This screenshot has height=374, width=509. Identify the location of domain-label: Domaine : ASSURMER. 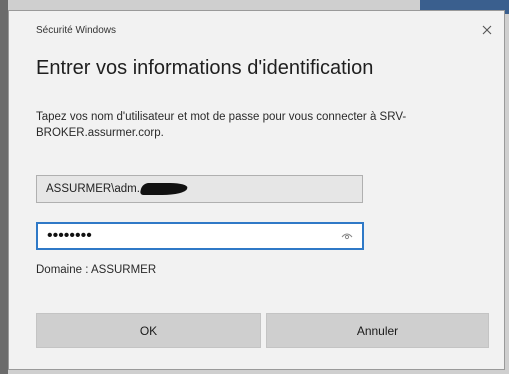
(96, 270).